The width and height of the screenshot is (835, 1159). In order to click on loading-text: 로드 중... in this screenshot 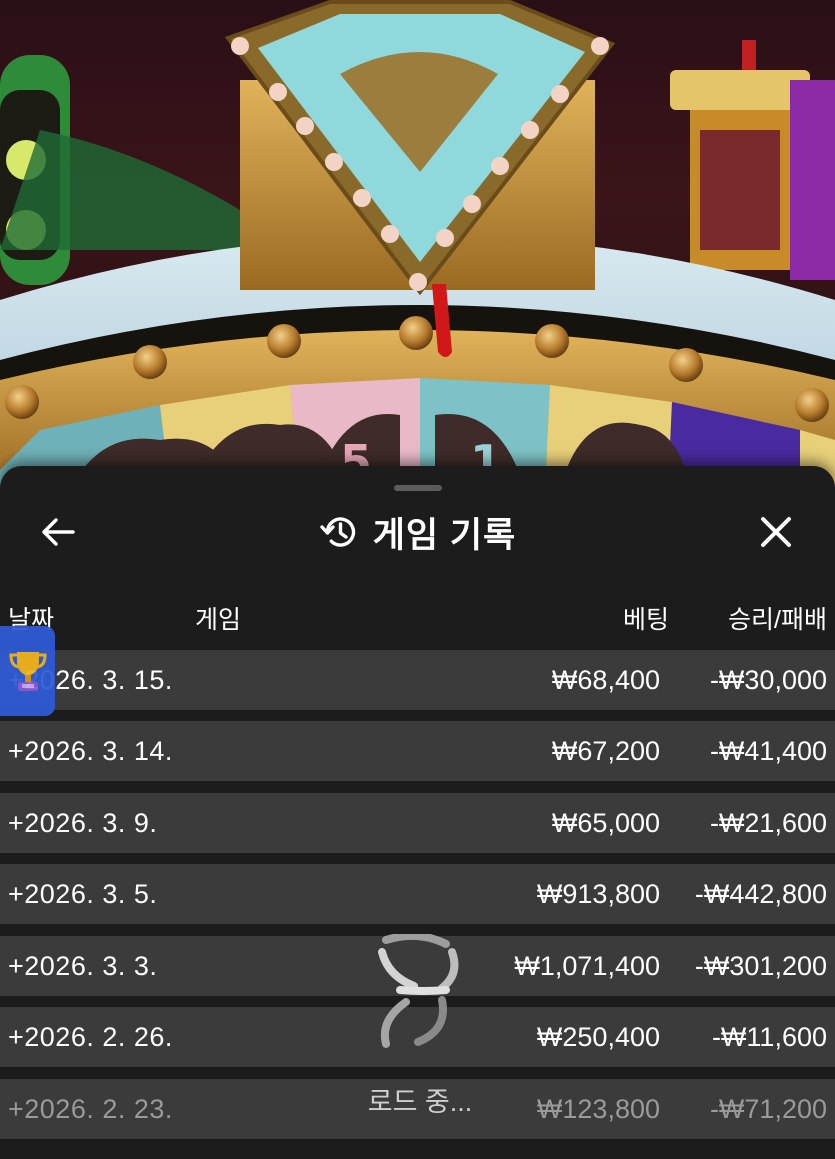, I will do `click(420, 1102)`.